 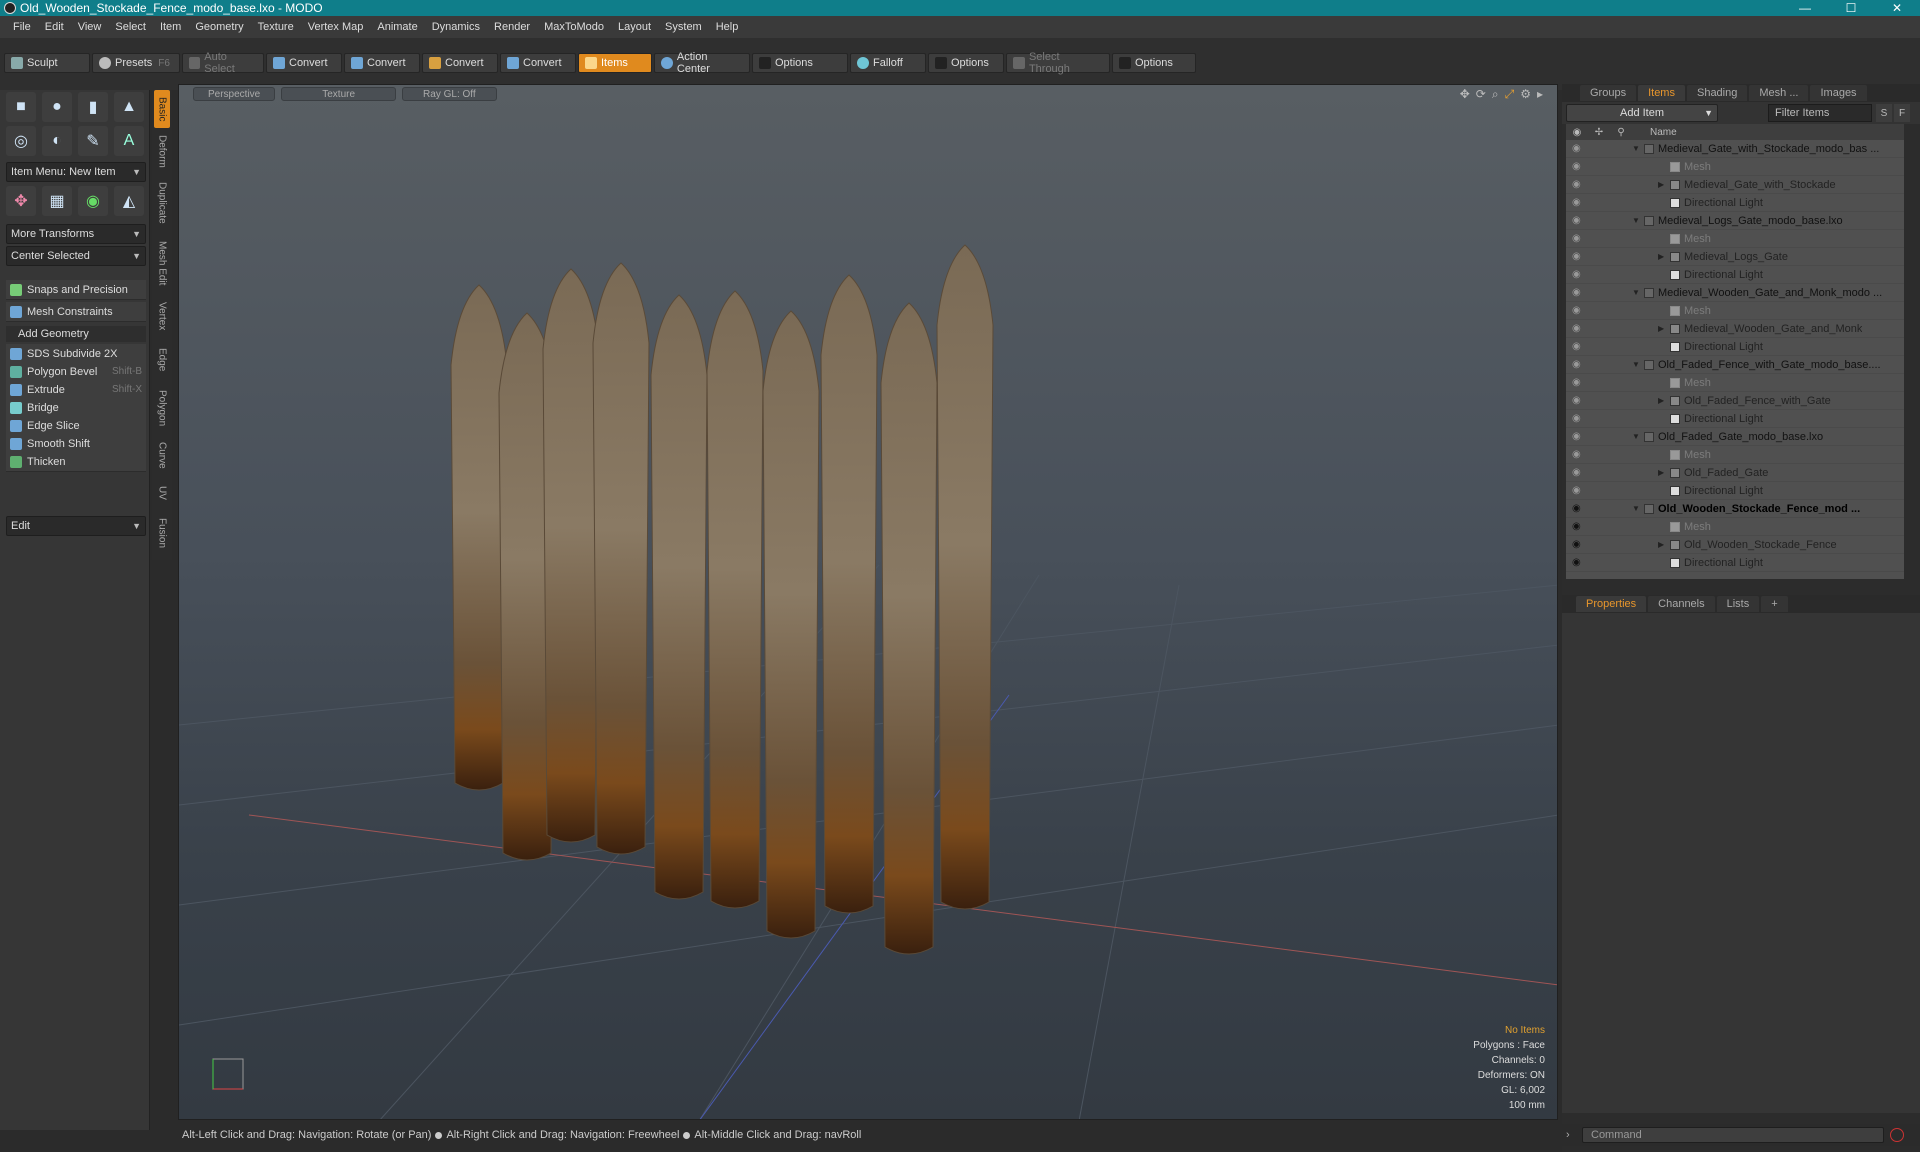 What do you see at coordinates (76, 256) in the screenshot?
I see `center-selected-dropdown: Center Selected ▼` at bounding box center [76, 256].